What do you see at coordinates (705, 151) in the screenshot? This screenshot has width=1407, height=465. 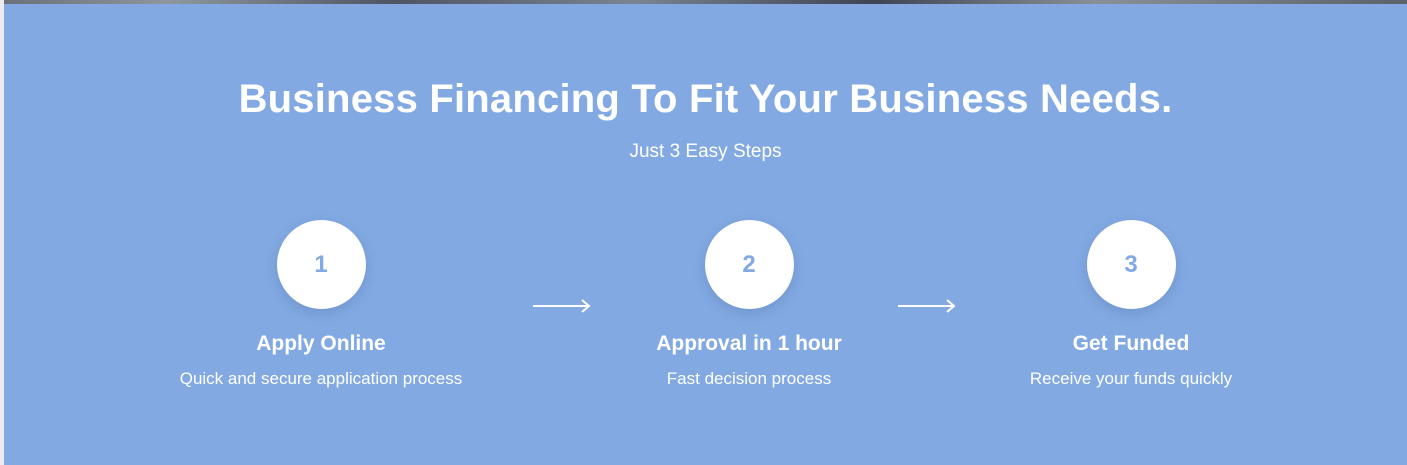 I see `section-subtitle: Just 3 Easy Steps` at bounding box center [705, 151].